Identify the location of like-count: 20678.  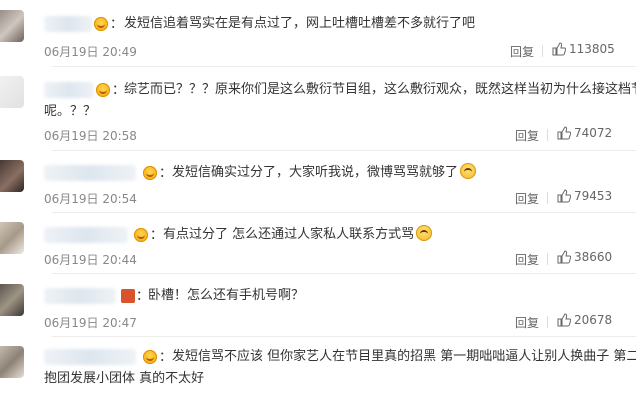
(593, 320).